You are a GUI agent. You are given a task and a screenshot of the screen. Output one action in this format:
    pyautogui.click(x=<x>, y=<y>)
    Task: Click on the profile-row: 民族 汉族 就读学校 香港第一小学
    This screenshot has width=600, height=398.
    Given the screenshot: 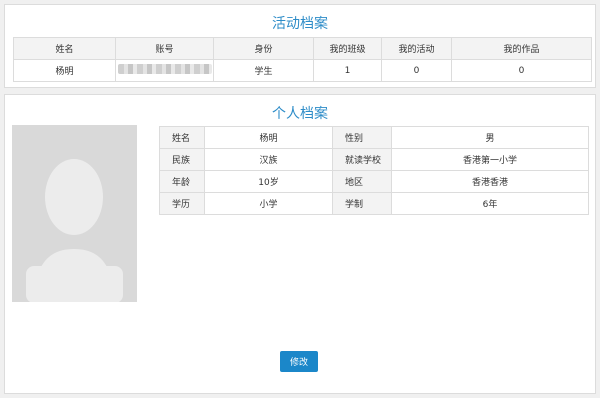 What is the action you would take?
    pyautogui.click(x=374, y=159)
    